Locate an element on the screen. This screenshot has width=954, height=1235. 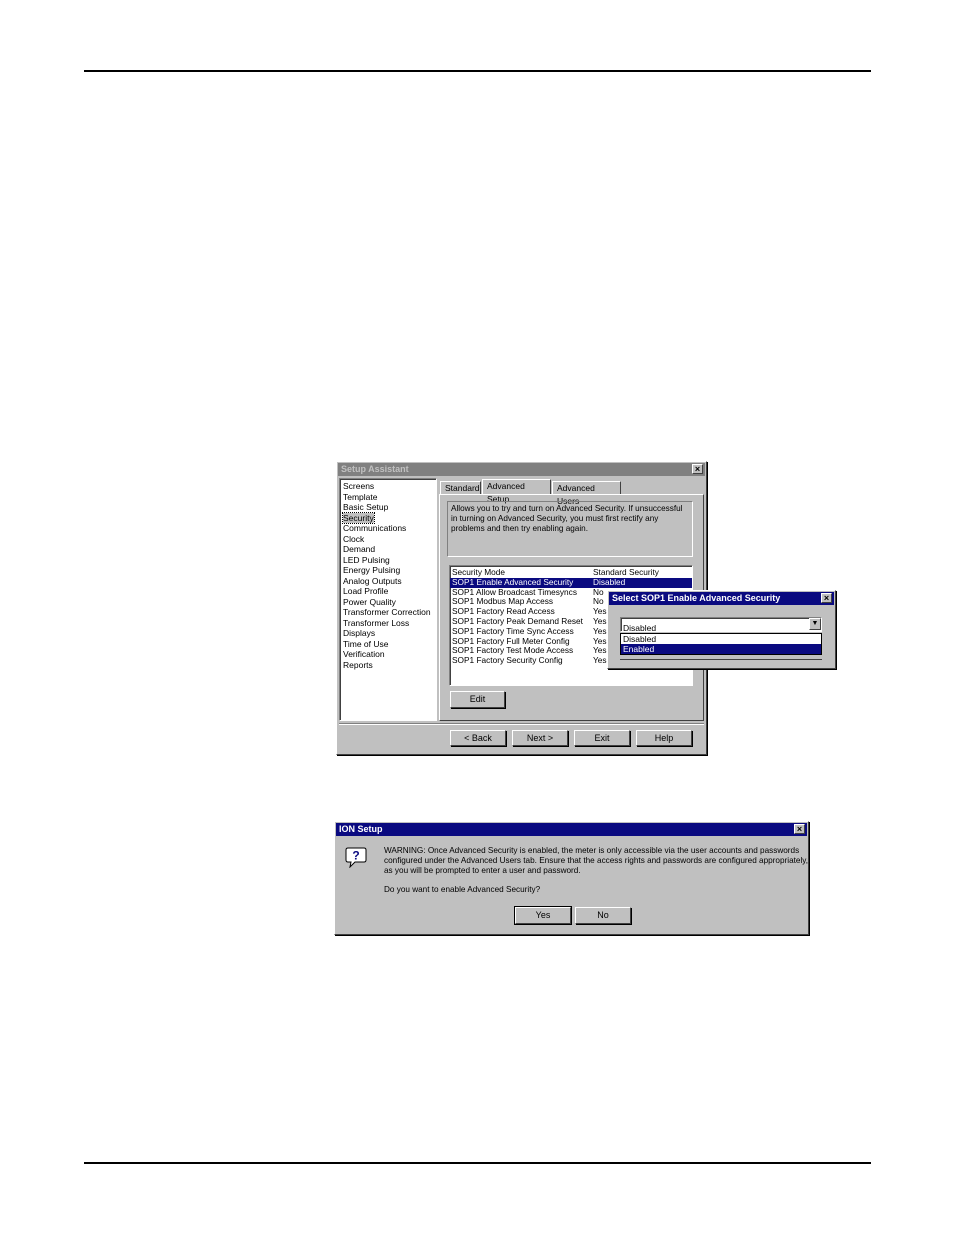
sidebar-item-load-profile: Load Profile is located at coordinates (388, 591).